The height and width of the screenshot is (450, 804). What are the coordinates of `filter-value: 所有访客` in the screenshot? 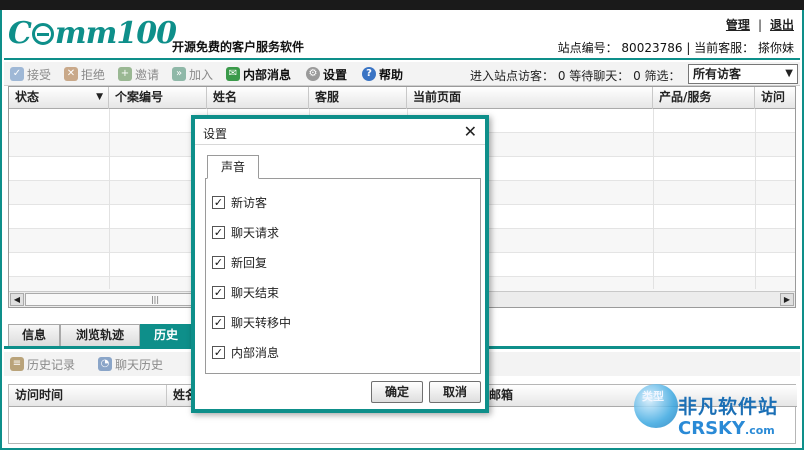 It's located at (717, 74).